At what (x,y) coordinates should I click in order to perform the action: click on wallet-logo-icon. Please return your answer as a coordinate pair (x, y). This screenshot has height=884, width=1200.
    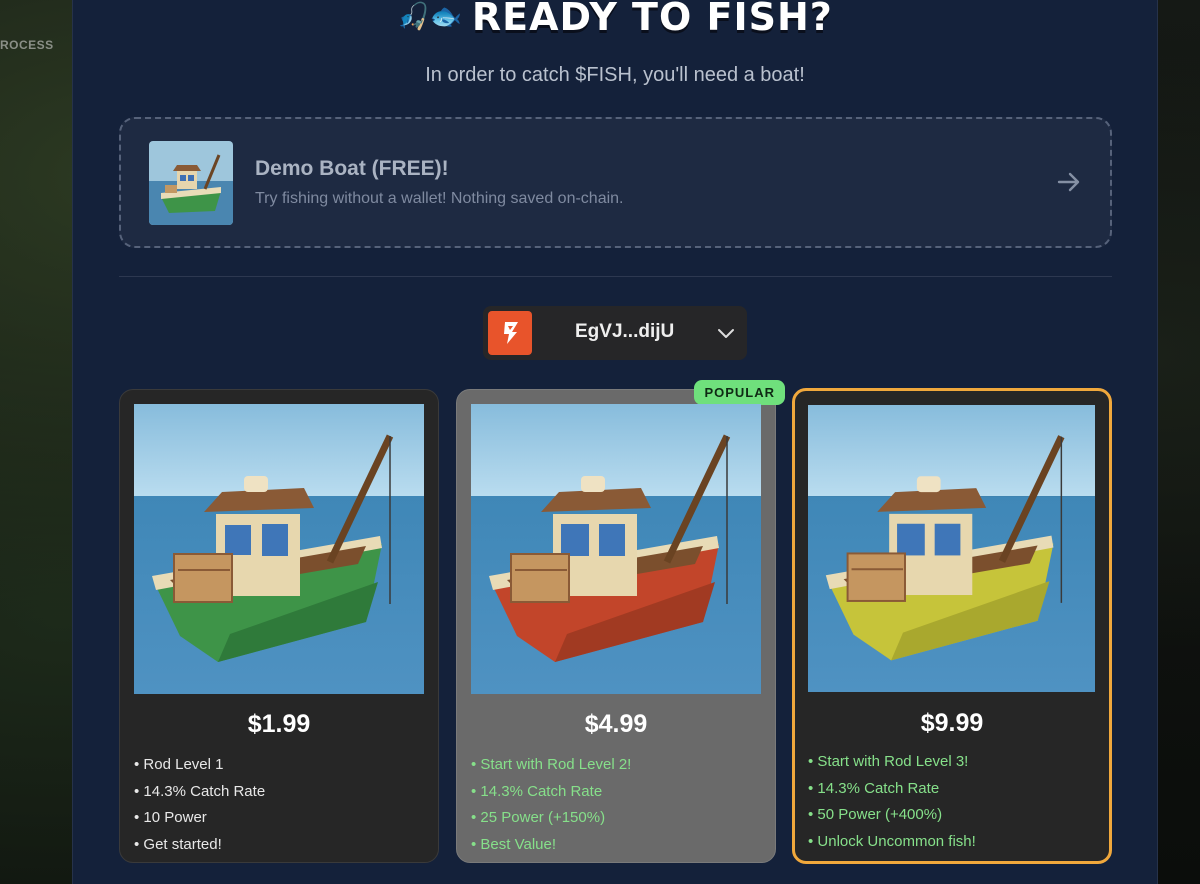
    Looking at the image, I should click on (510, 333).